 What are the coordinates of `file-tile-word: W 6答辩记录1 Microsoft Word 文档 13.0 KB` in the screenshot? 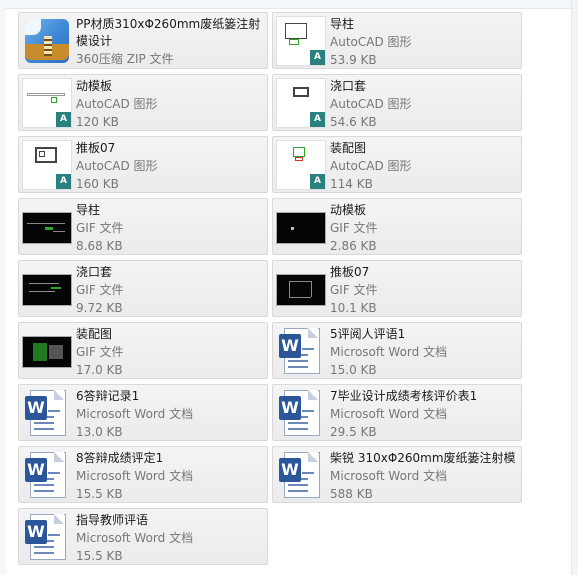 It's located at (143, 412).